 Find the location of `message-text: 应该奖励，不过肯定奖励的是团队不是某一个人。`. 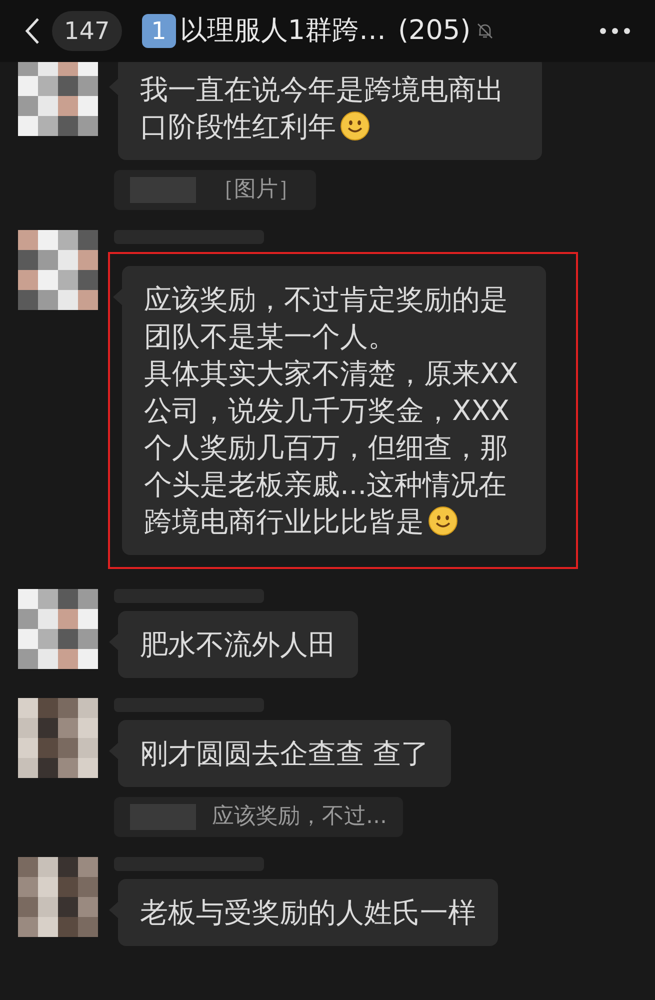

message-text: 应该奖励，不过肯定奖励的是团队不是某一个人。 is located at coordinates (326, 318).